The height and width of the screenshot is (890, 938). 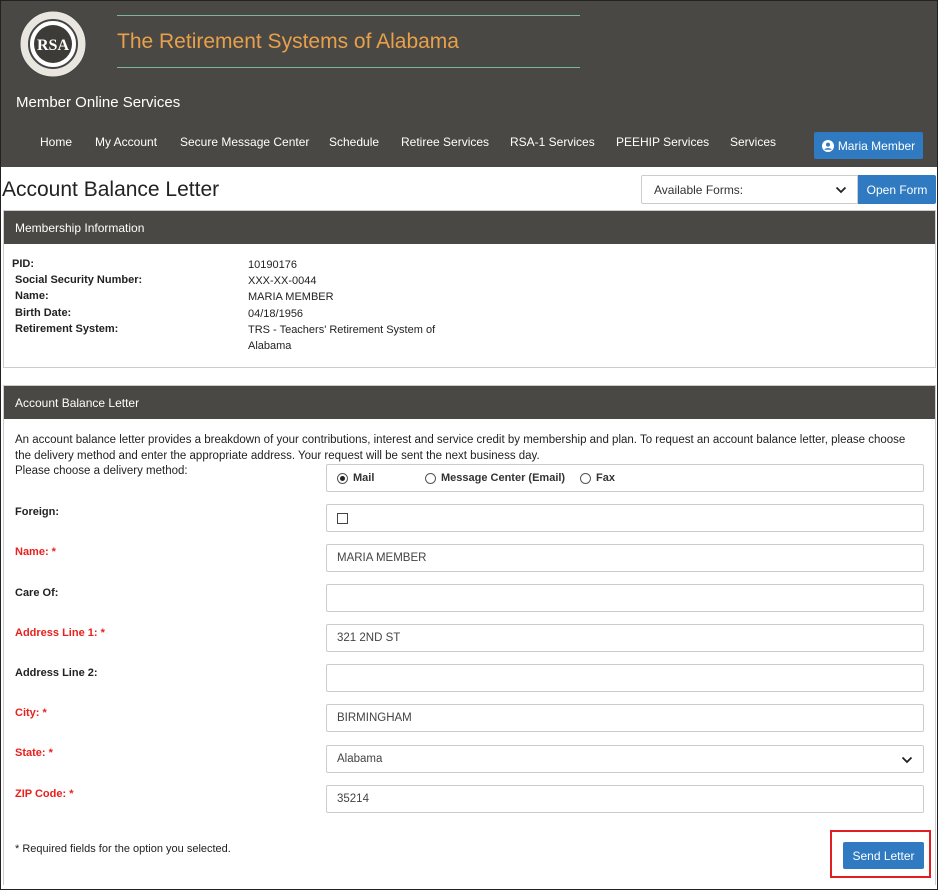 I want to click on city-label: City: *, so click(x=31, y=713).